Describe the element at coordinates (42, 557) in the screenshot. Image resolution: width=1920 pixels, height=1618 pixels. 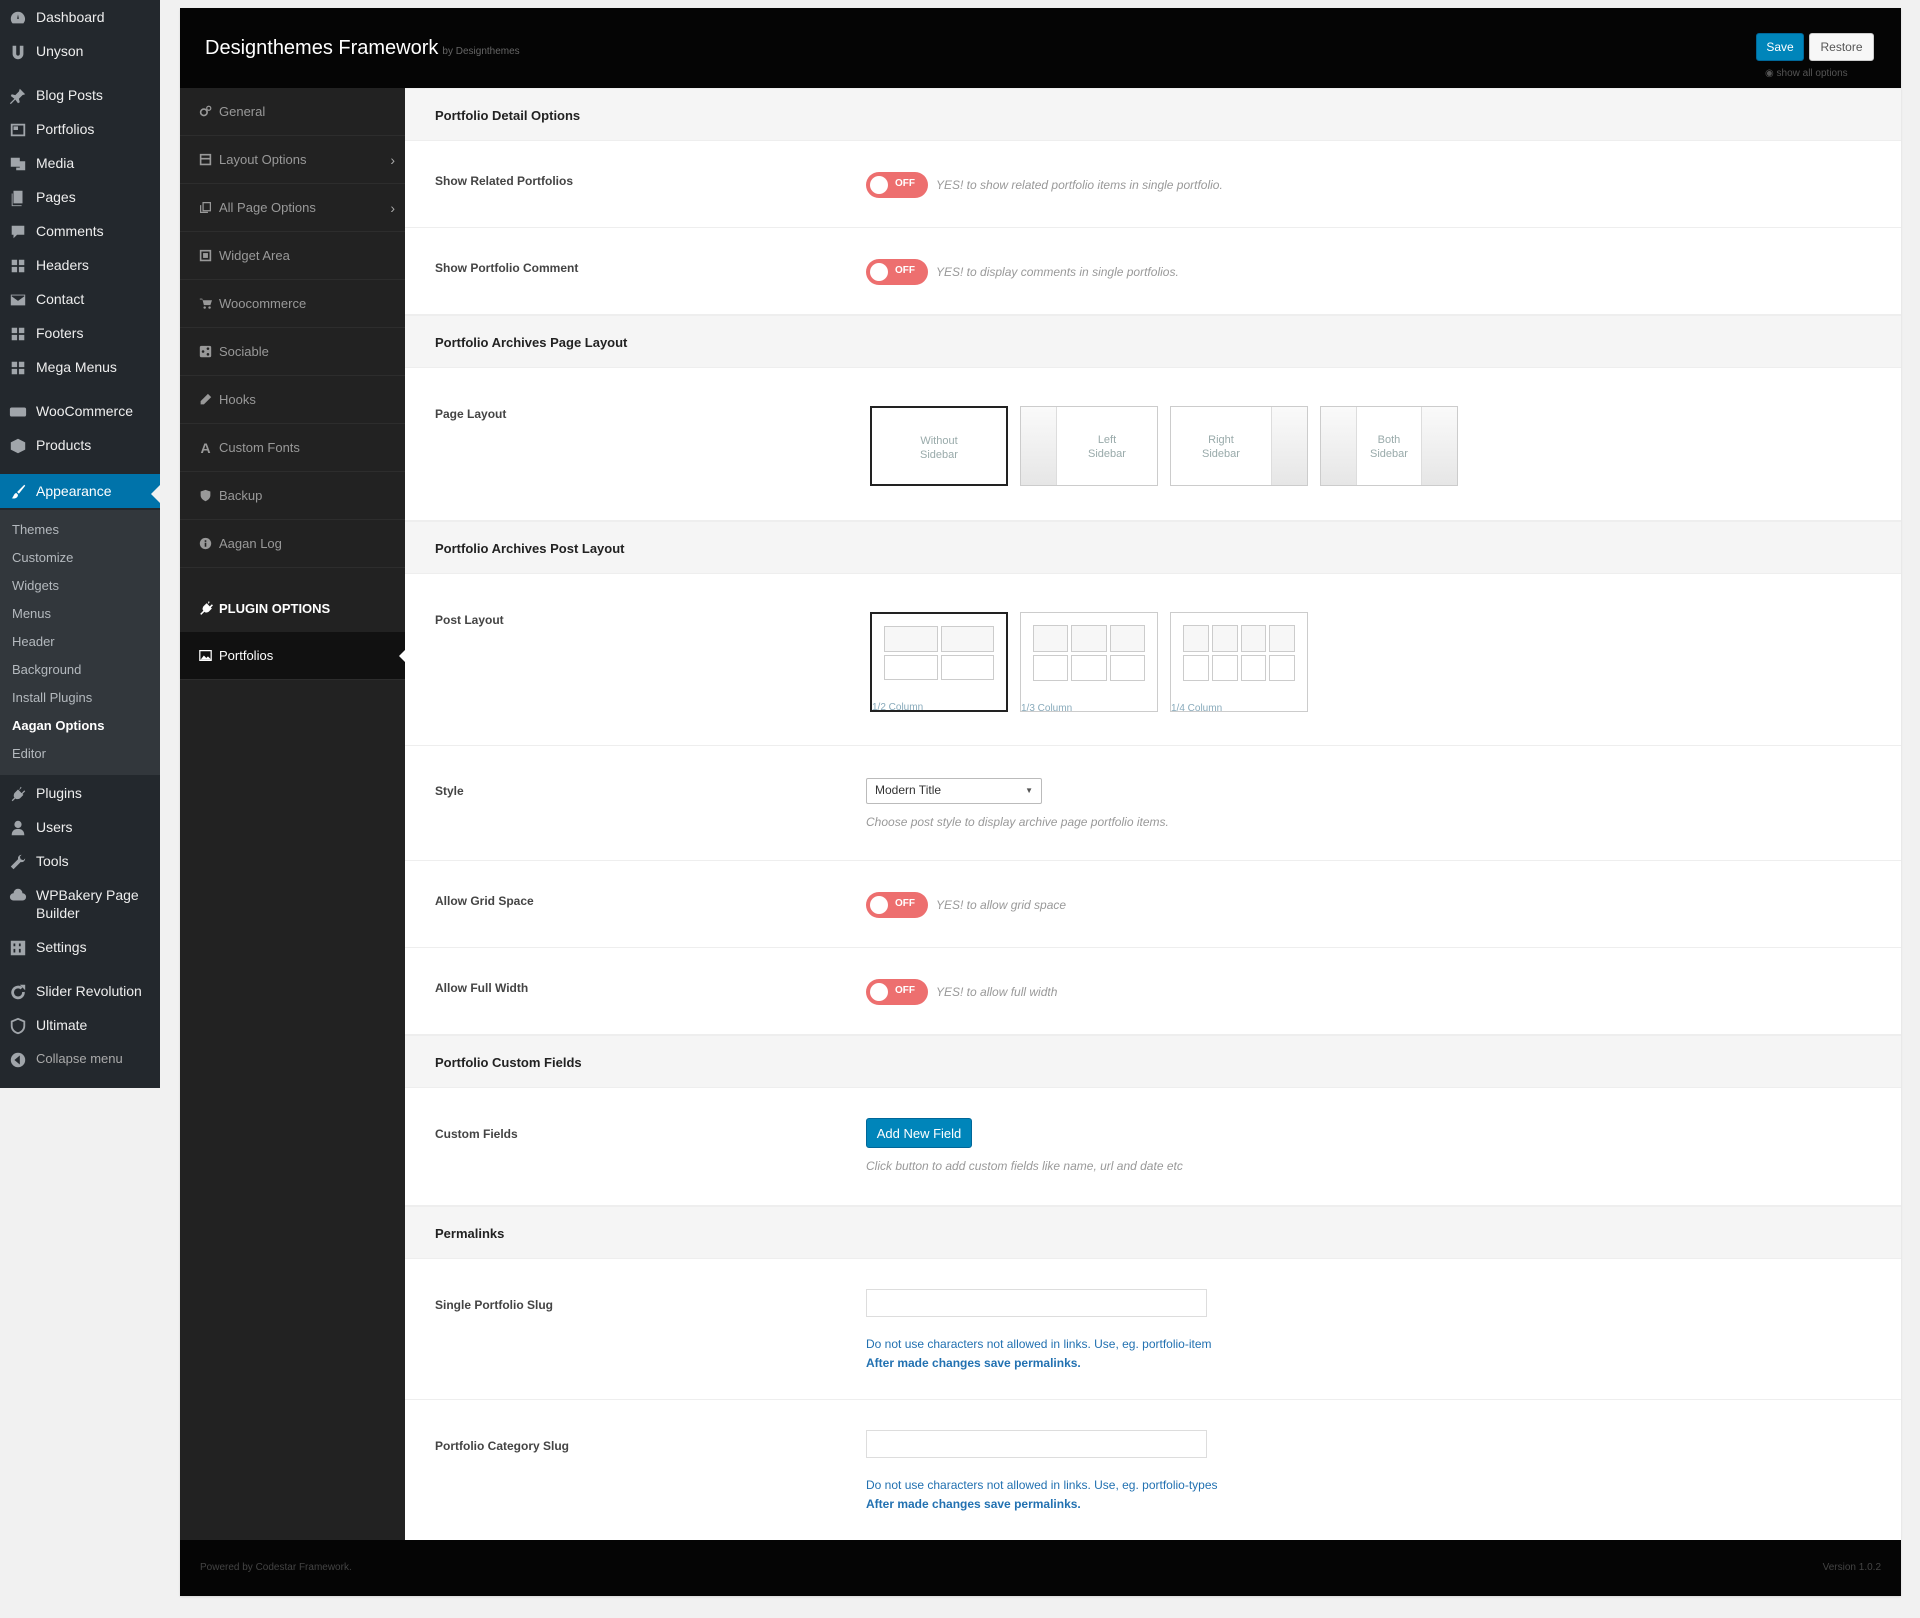
I see `submenu-customize: Customize` at that location.